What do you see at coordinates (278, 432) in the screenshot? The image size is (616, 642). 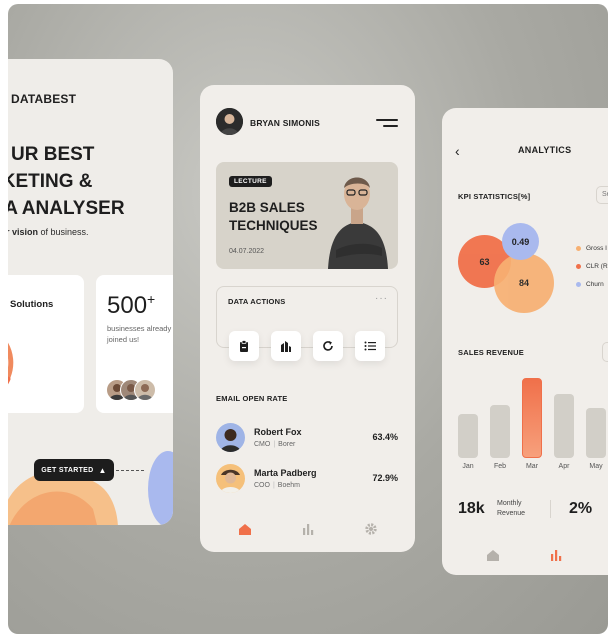 I see `contact-name: Robert Fox` at bounding box center [278, 432].